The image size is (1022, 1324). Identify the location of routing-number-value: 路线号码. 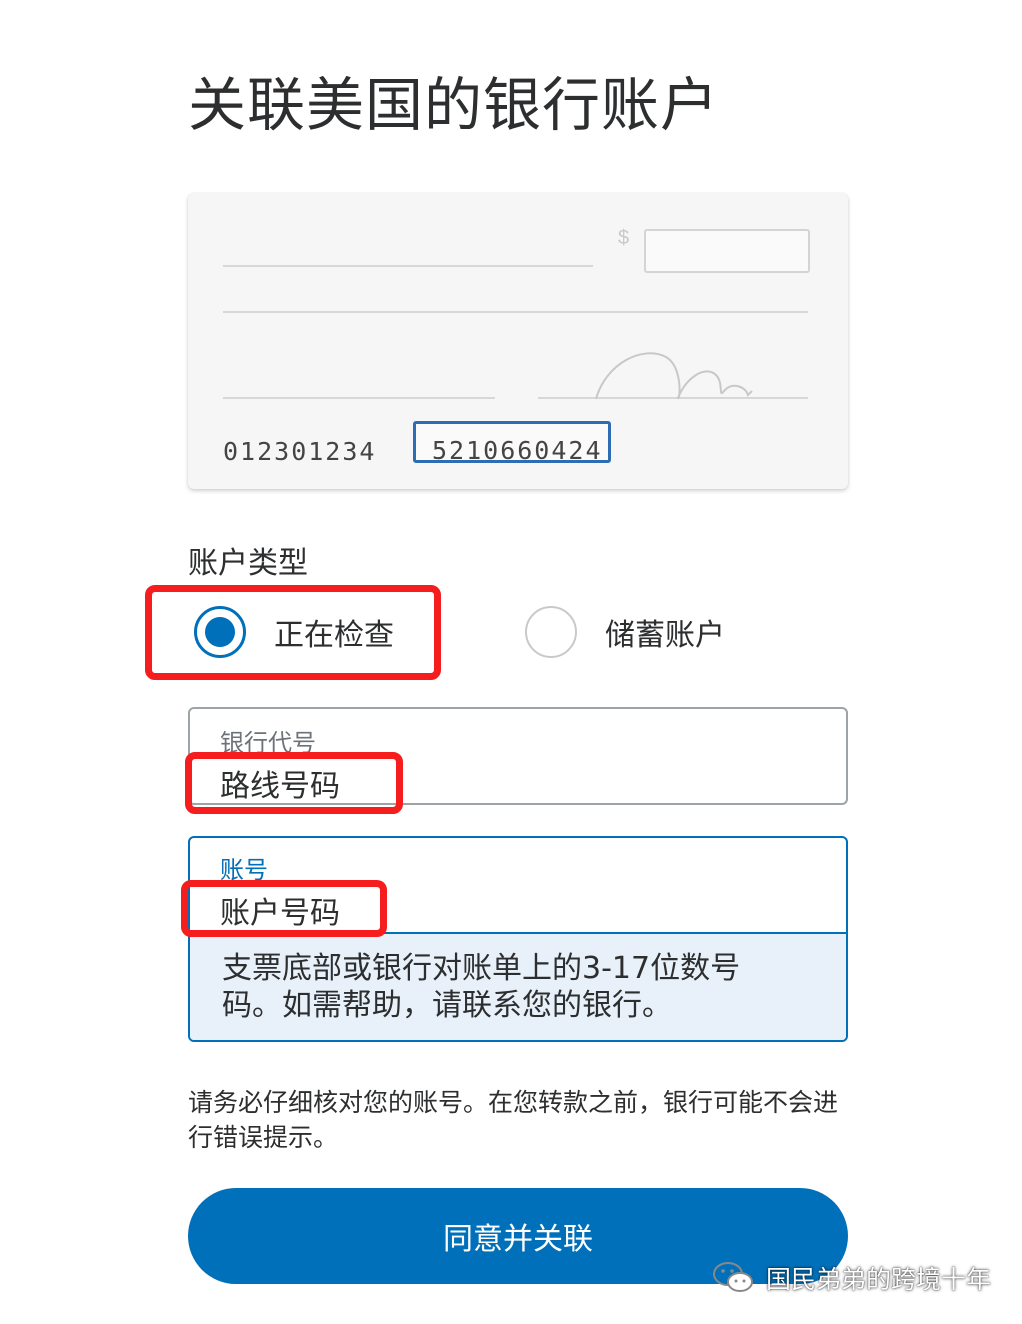
(280, 783).